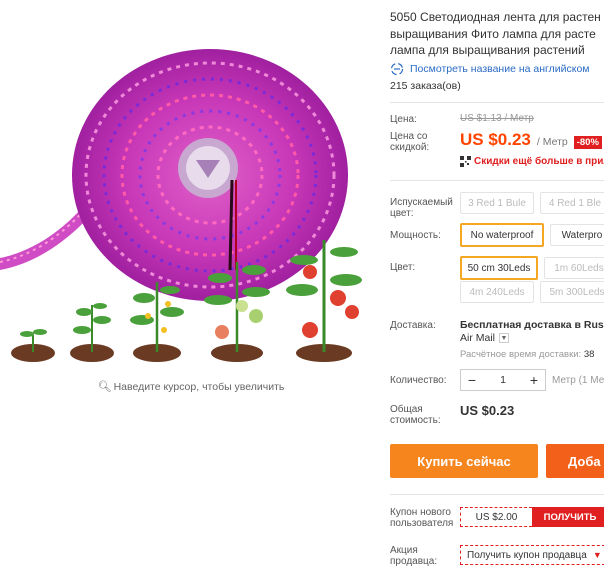  I want to click on total-label-1: Общая, so click(406, 409).